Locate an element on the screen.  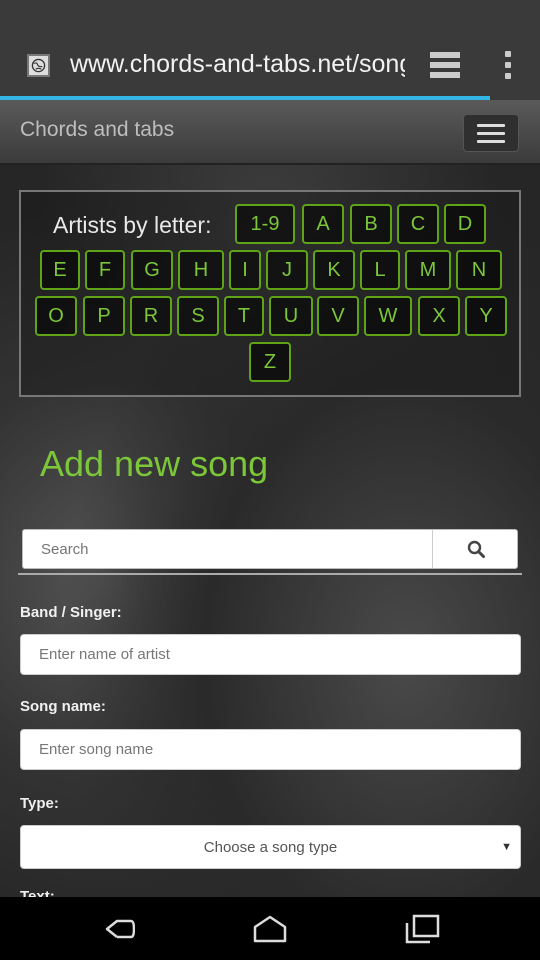
letter-button-c: C is located at coordinates (418, 224).